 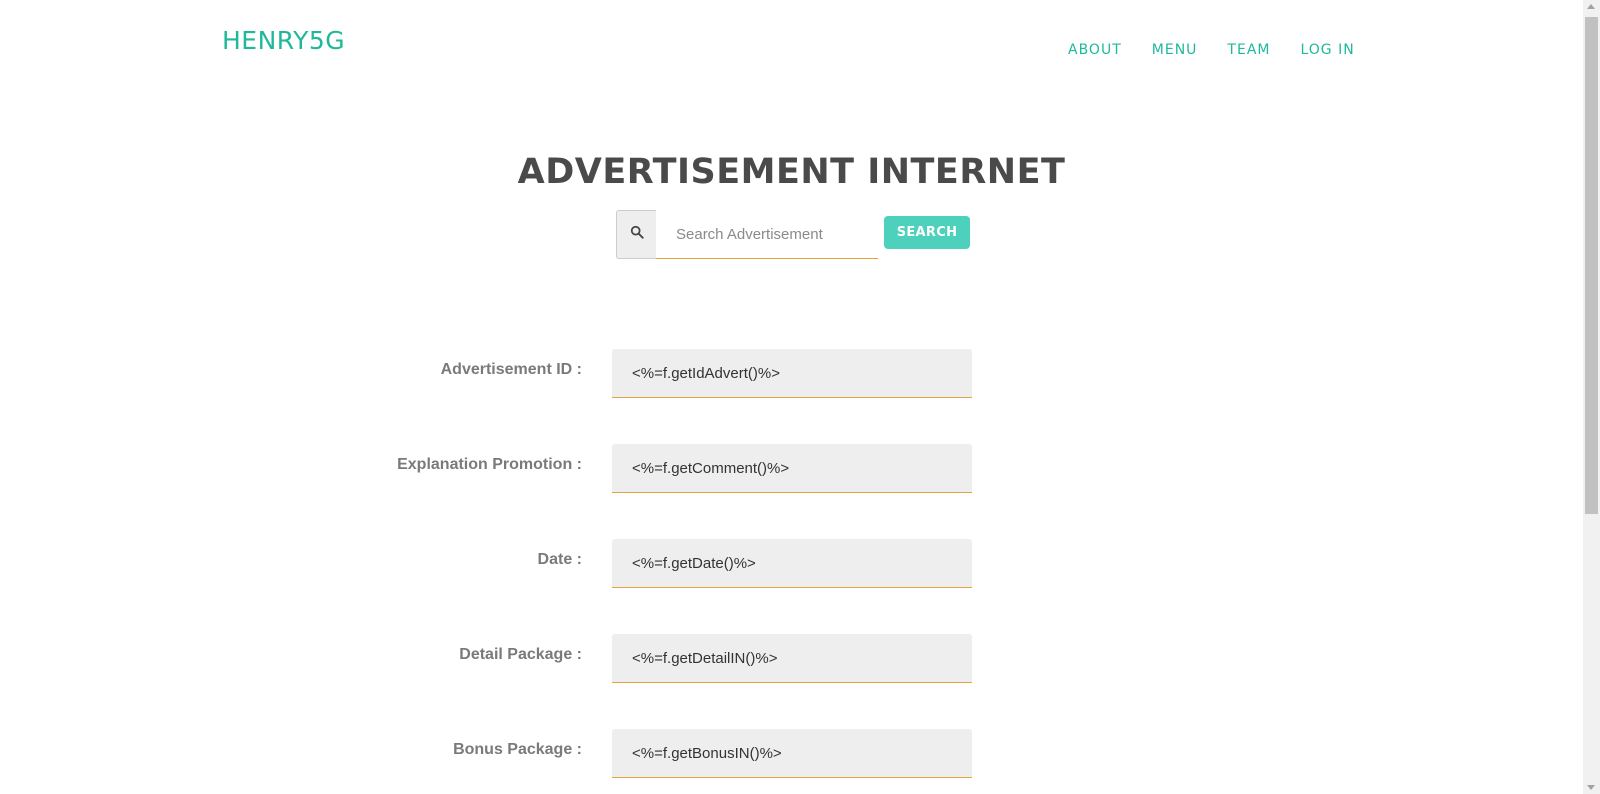 I want to click on date-field: <%=f.getDate()%>, so click(x=792, y=563).